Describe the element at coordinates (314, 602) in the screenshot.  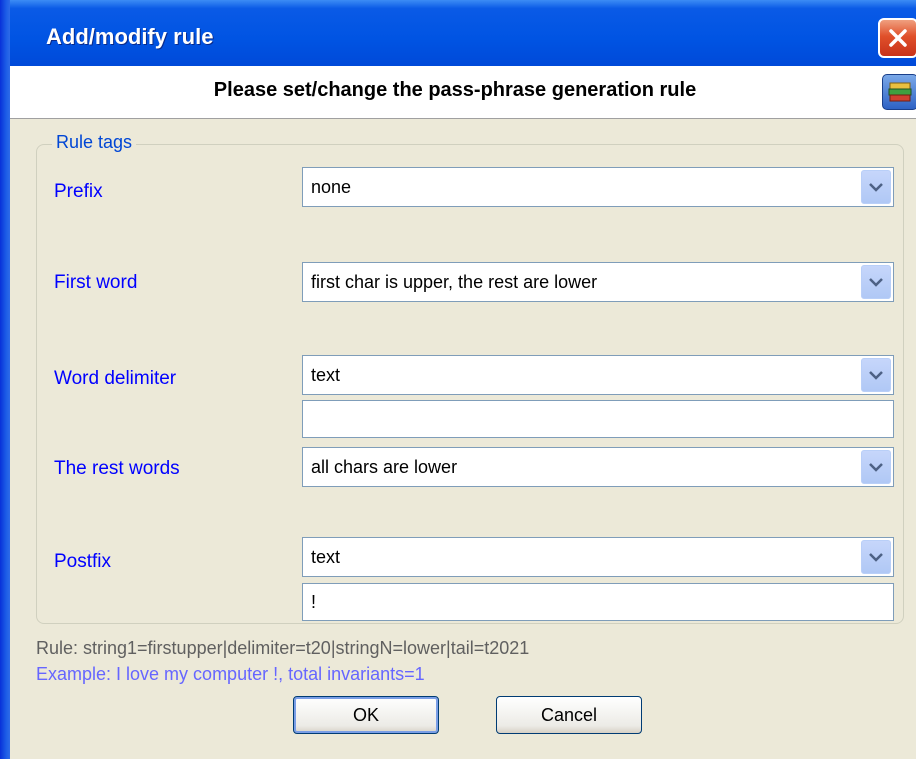
I see `postfix-text-value: !` at that location.